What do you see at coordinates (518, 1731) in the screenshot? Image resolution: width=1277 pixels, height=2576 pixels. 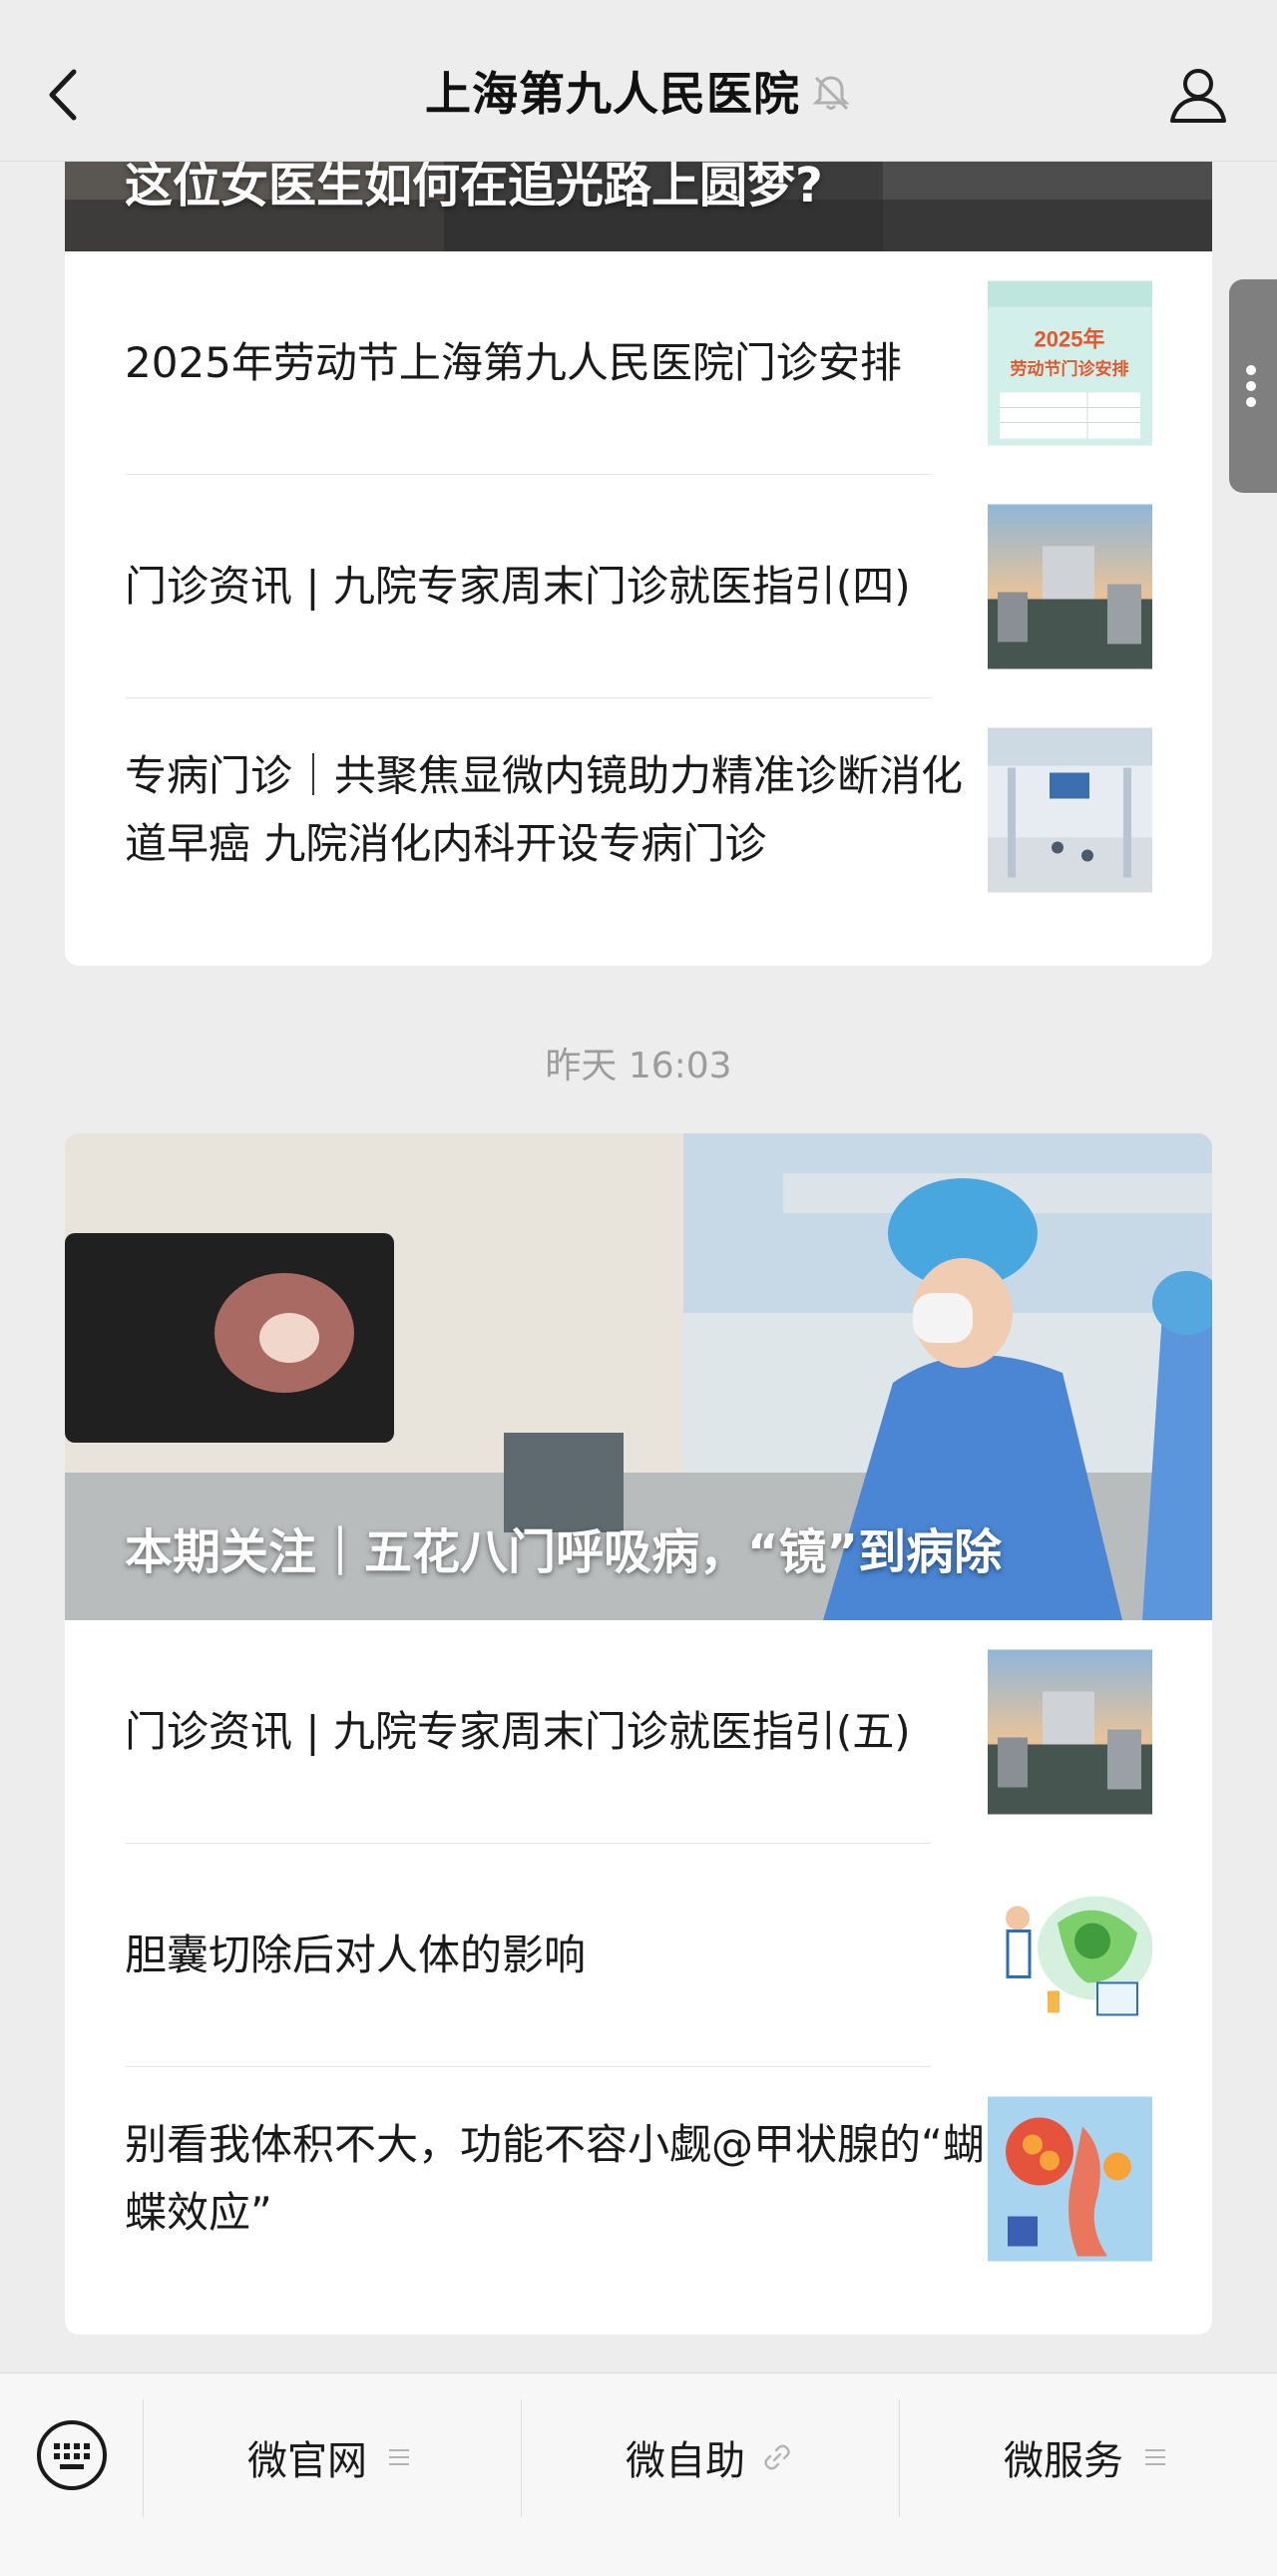 I see `article-title: 门诊资讯 | 九院专家周末门诊就医指引(五)` at bounding box center [518, 1731].